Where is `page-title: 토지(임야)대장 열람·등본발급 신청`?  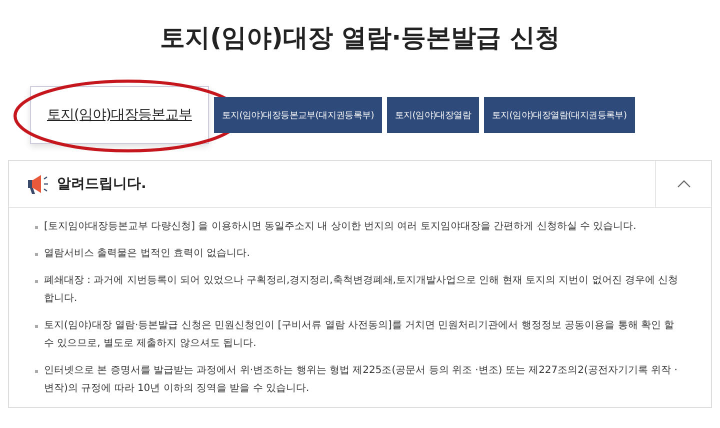
page-title: 토지(임야)대장 열람·등본발급 신청 is located at coordinates (360, 38).